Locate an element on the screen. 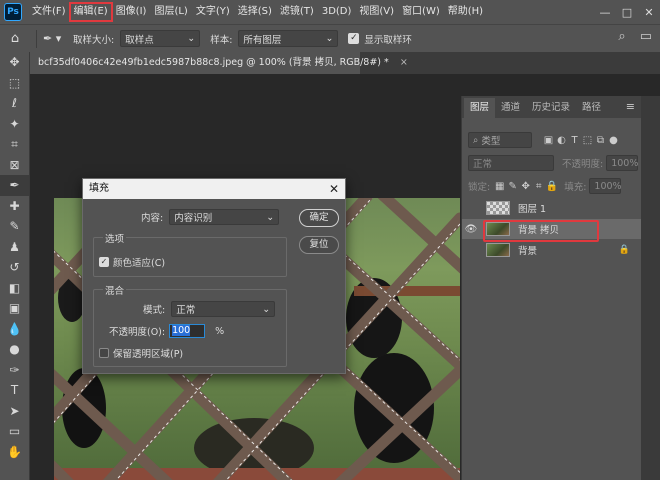 The height and width of the screenshot is (480, 660). brush-tool-icon: ✎ is located at coordinates (14, 226).